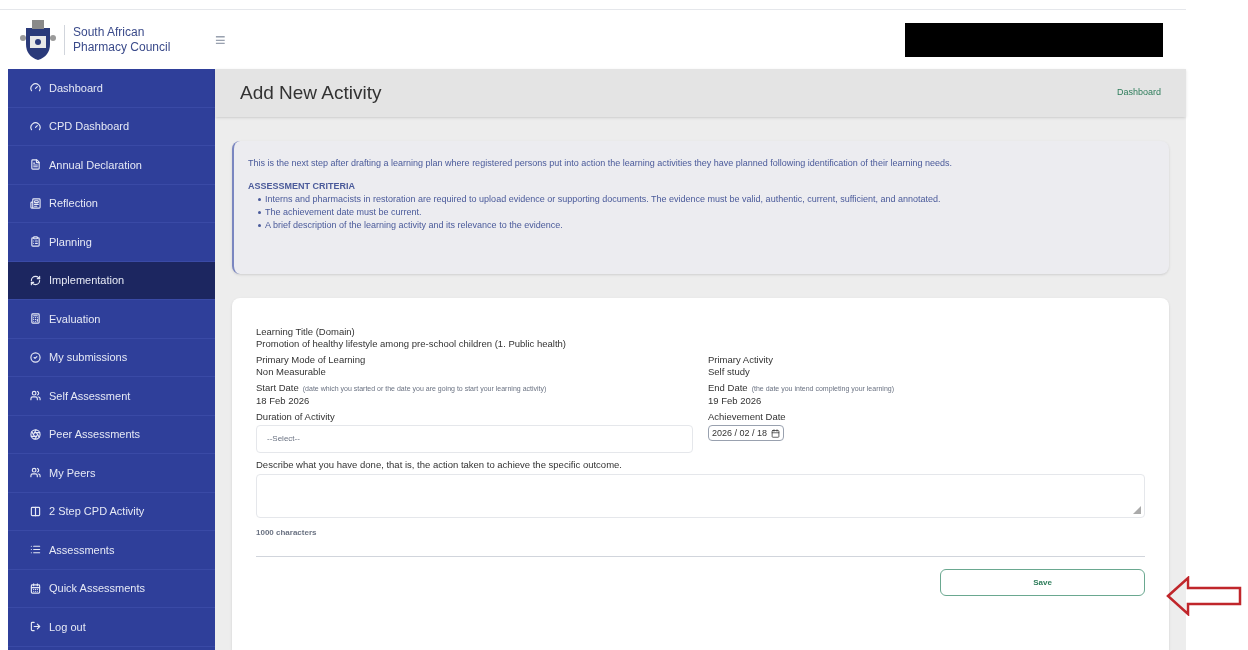 The width and height of the screenshot is (1248, 650). Describe the element at coordinates (111, 280) in the screenshot. I see `sidebar-item: Implementation` at that location.